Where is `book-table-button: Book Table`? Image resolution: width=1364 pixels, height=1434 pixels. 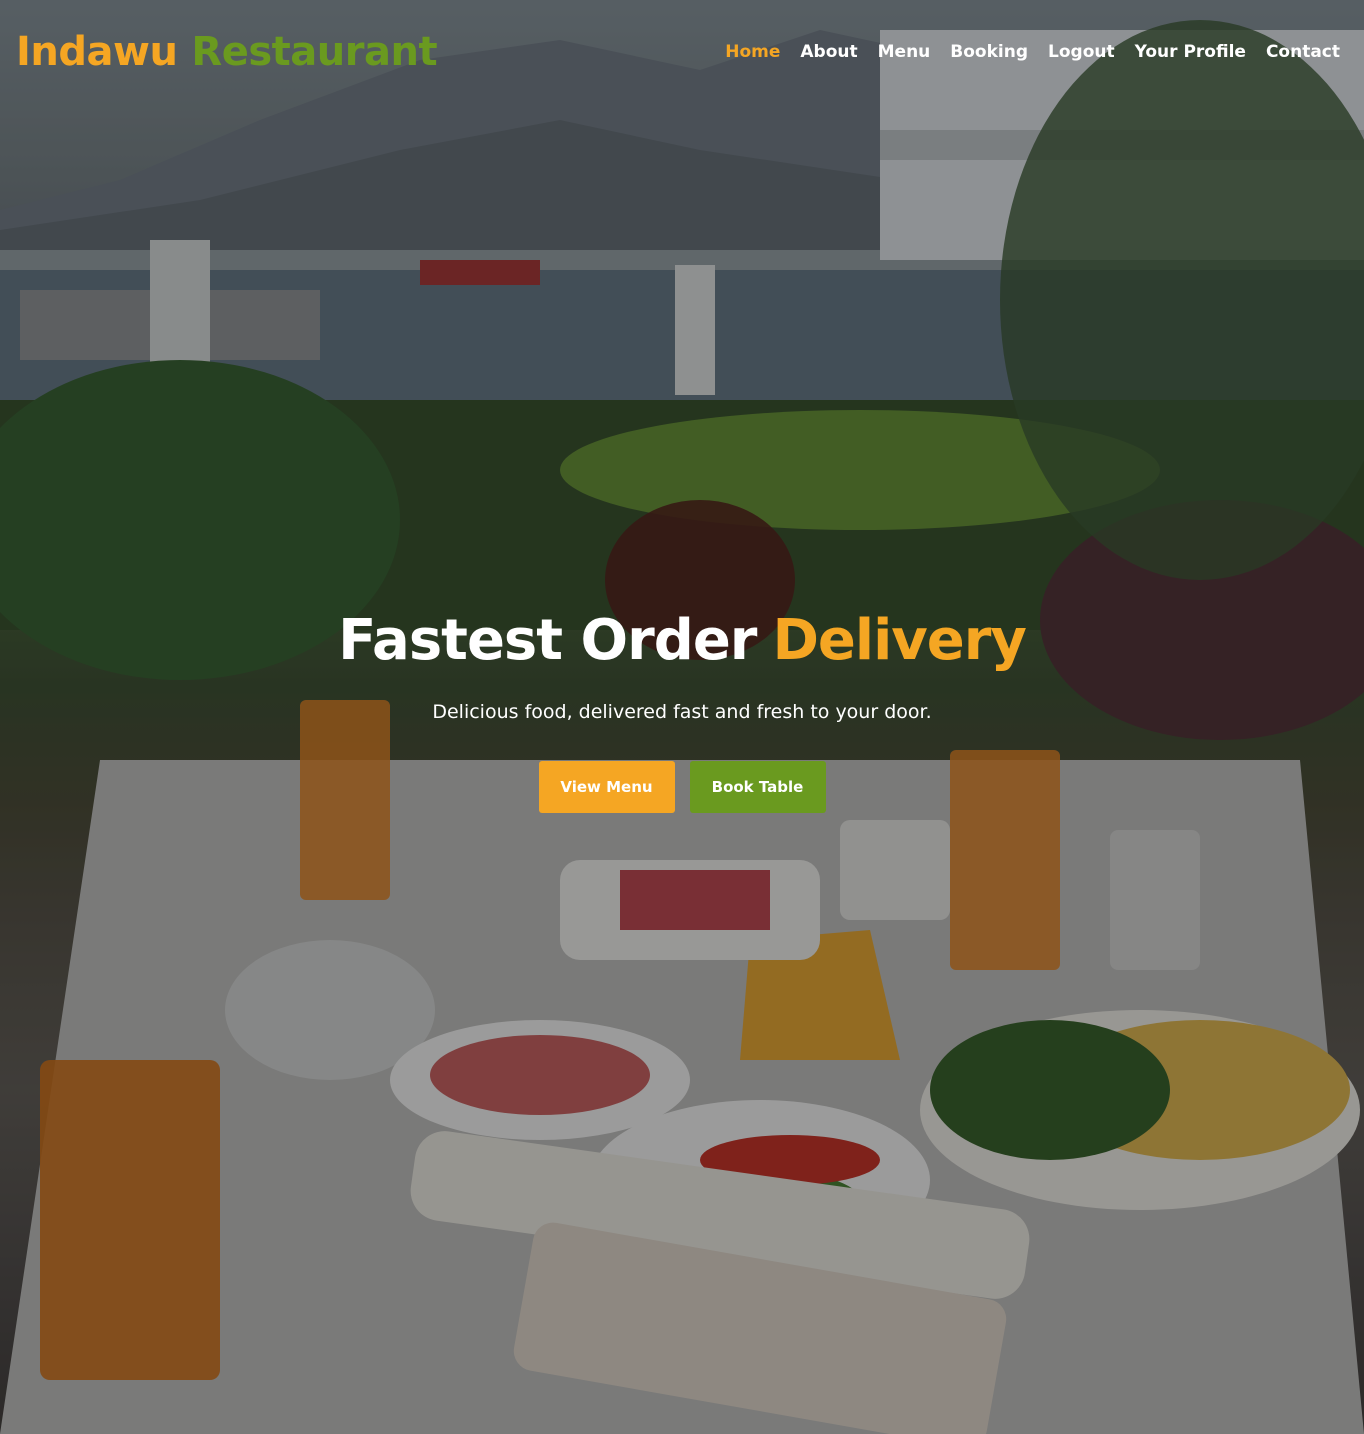 book-table-button: Book Table is located at coordinates (757, 787).